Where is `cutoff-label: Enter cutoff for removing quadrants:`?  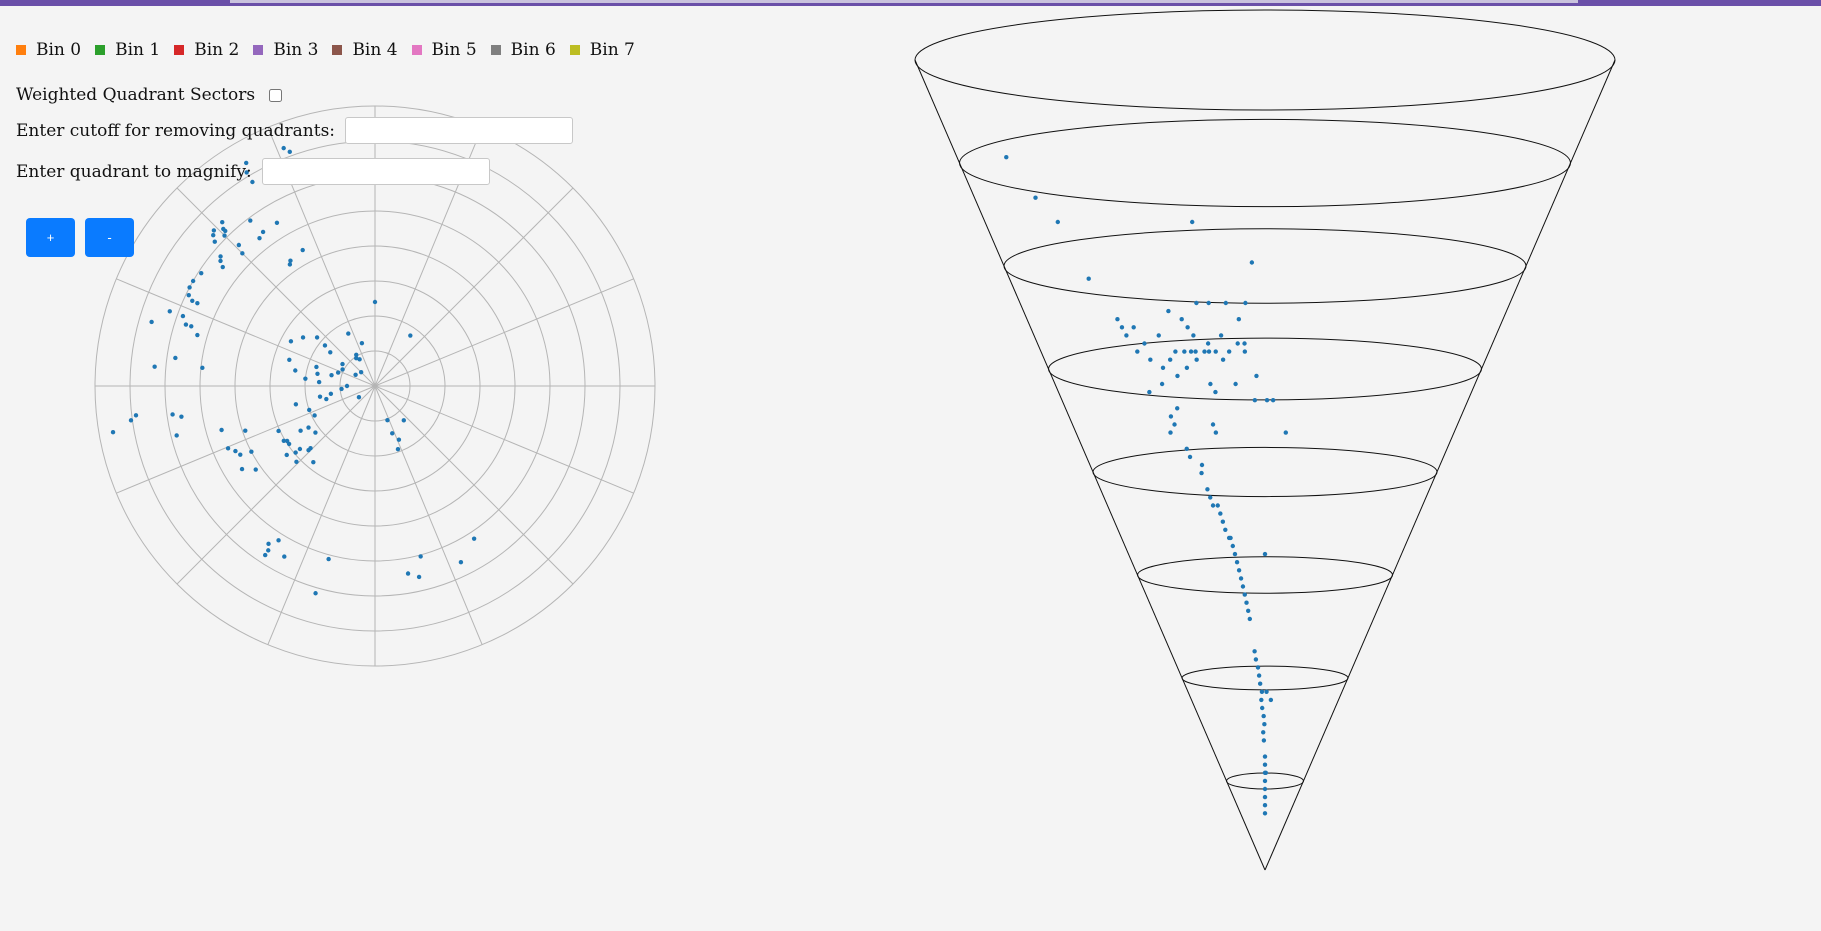
cutoff-label: Enter cutoff for removing quadrants: is located at coordinates (176, 130).